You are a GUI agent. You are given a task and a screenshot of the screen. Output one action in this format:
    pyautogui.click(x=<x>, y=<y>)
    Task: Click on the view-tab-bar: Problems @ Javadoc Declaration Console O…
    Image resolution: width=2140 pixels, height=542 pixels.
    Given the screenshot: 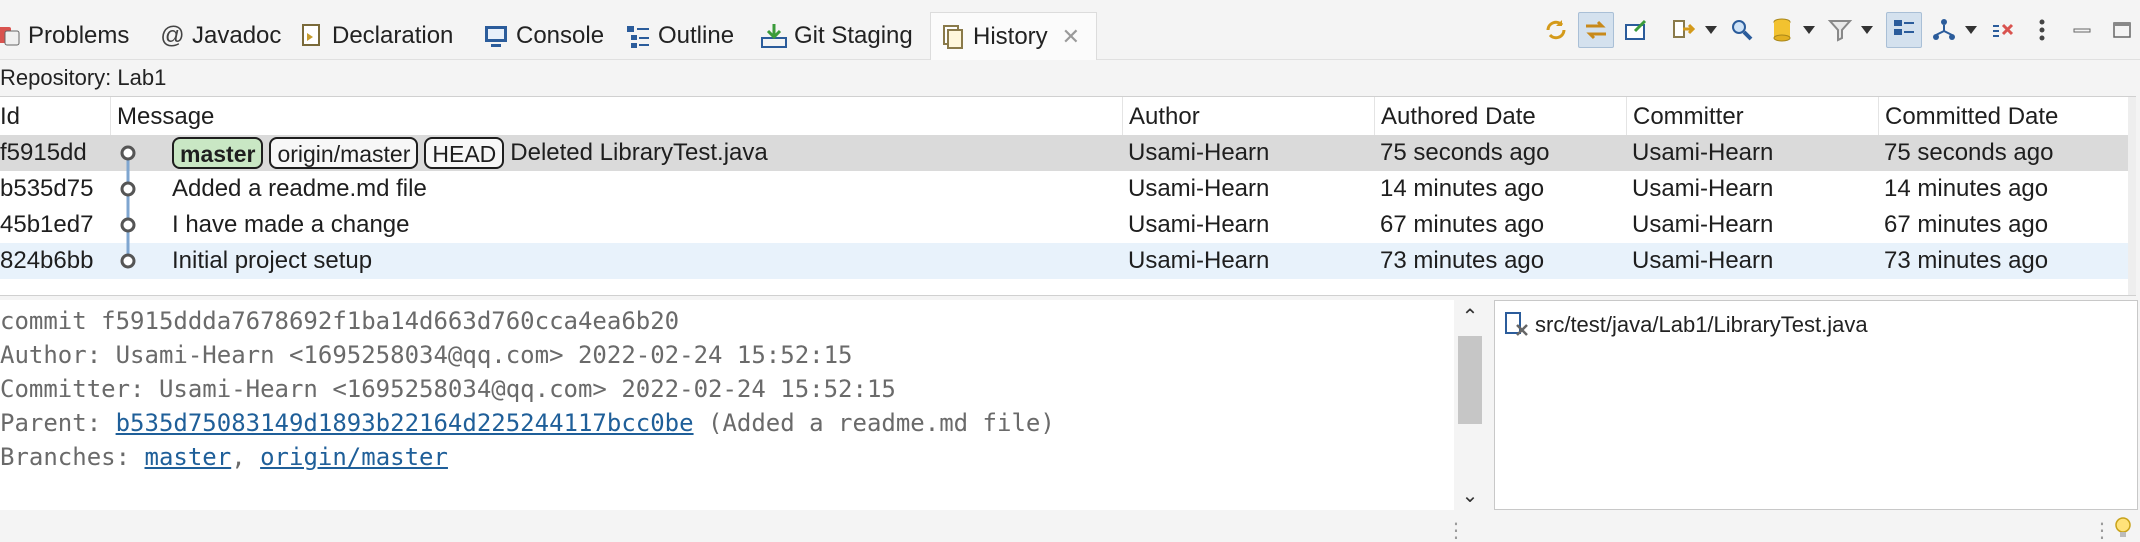 What is the action you would take?
    pyautogui.click(x=1070, y=30)
    